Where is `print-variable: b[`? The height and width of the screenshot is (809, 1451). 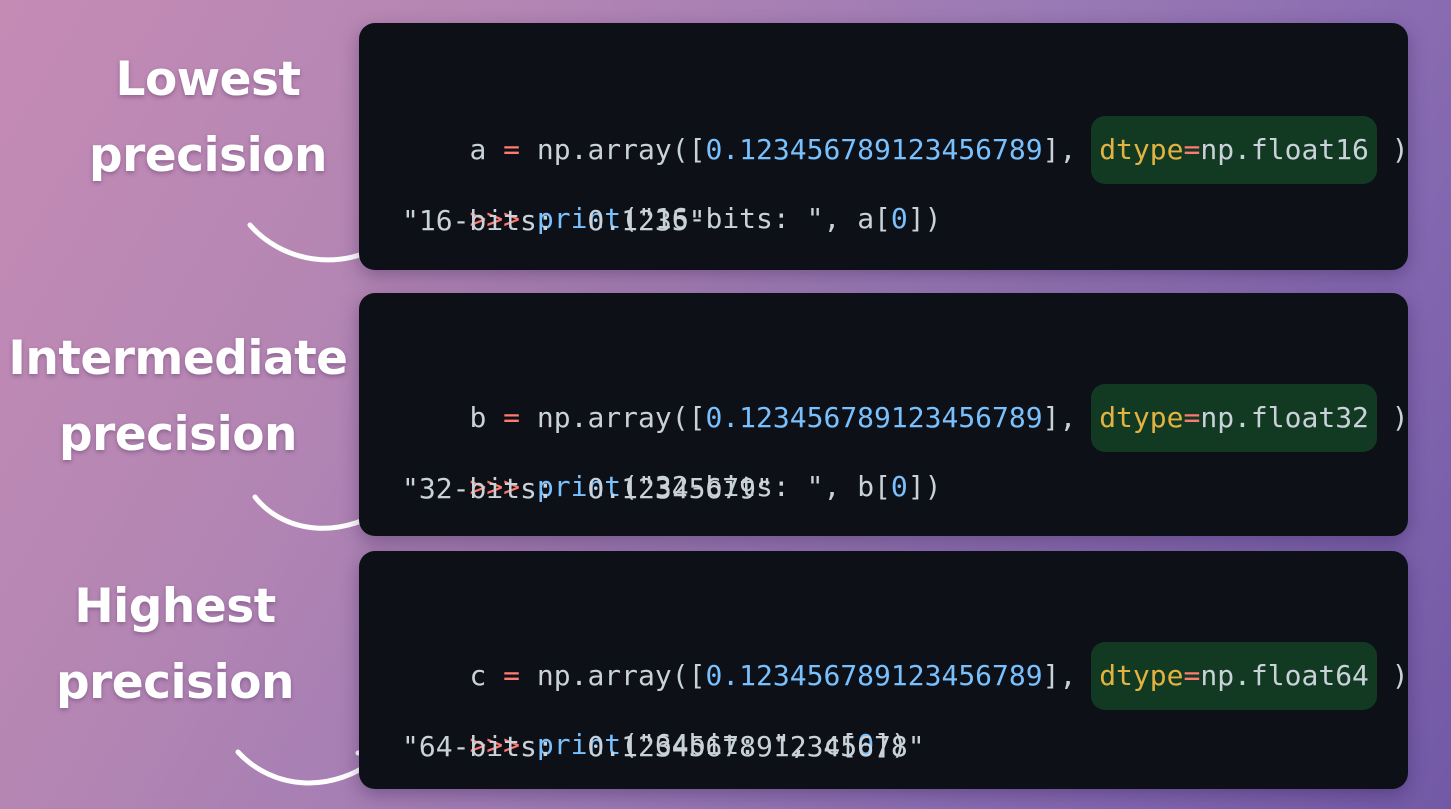
print-variable: b[ is located at coordinates (874, 486).